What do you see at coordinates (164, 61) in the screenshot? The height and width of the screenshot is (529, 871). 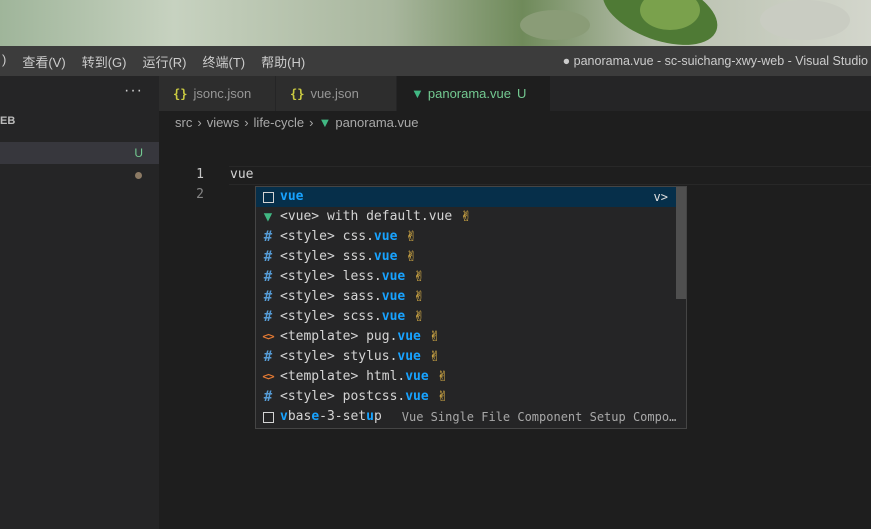 I see `menu-item-run: 运行(R)` at bounding box center [164, 61].